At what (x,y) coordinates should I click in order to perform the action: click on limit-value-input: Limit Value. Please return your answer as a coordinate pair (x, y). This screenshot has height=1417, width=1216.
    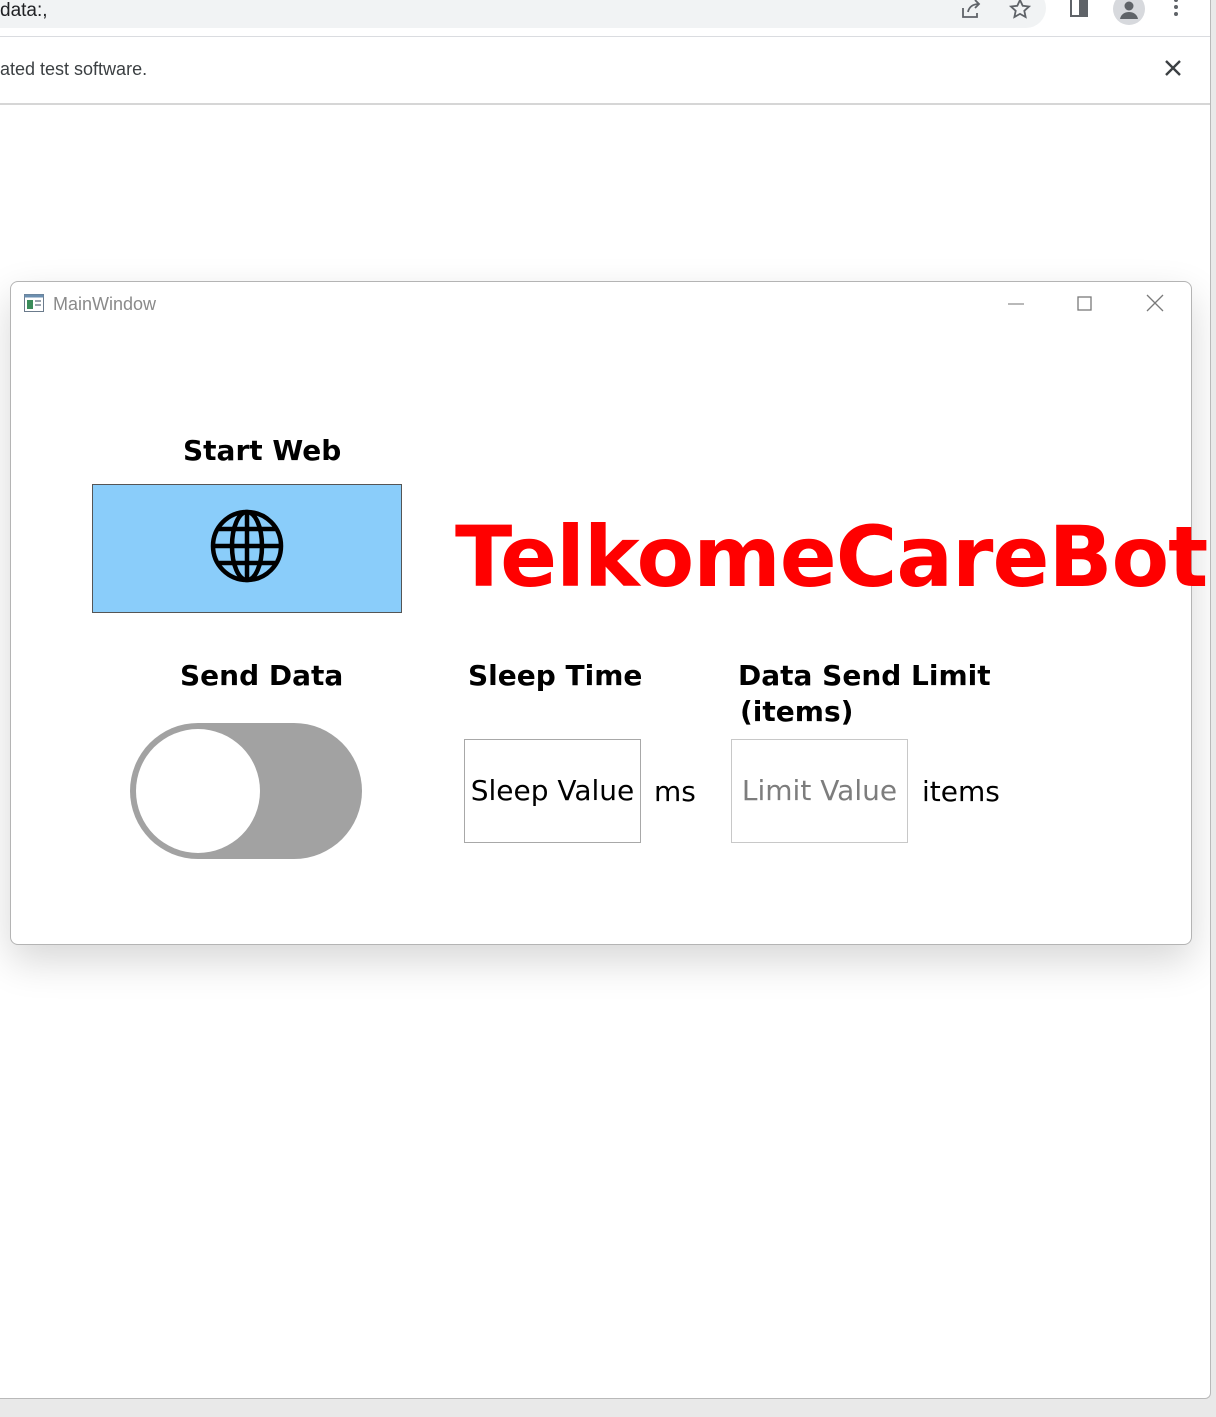
    Looking at the image, I should click on (819, 791).